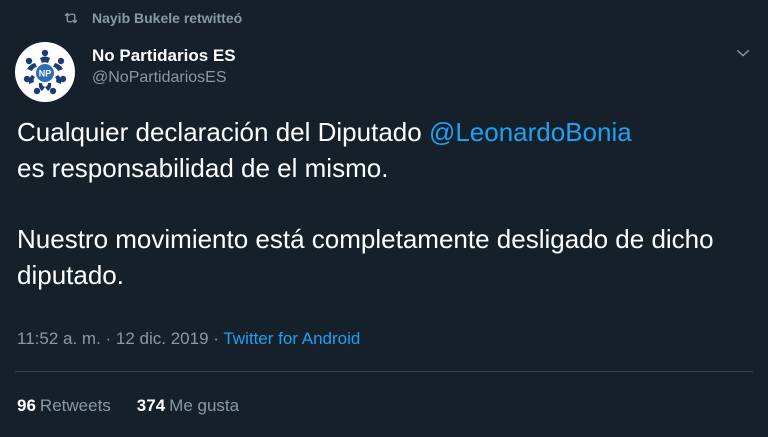  I want to click on no-partidarios-logo: NP, so click(45, 72).